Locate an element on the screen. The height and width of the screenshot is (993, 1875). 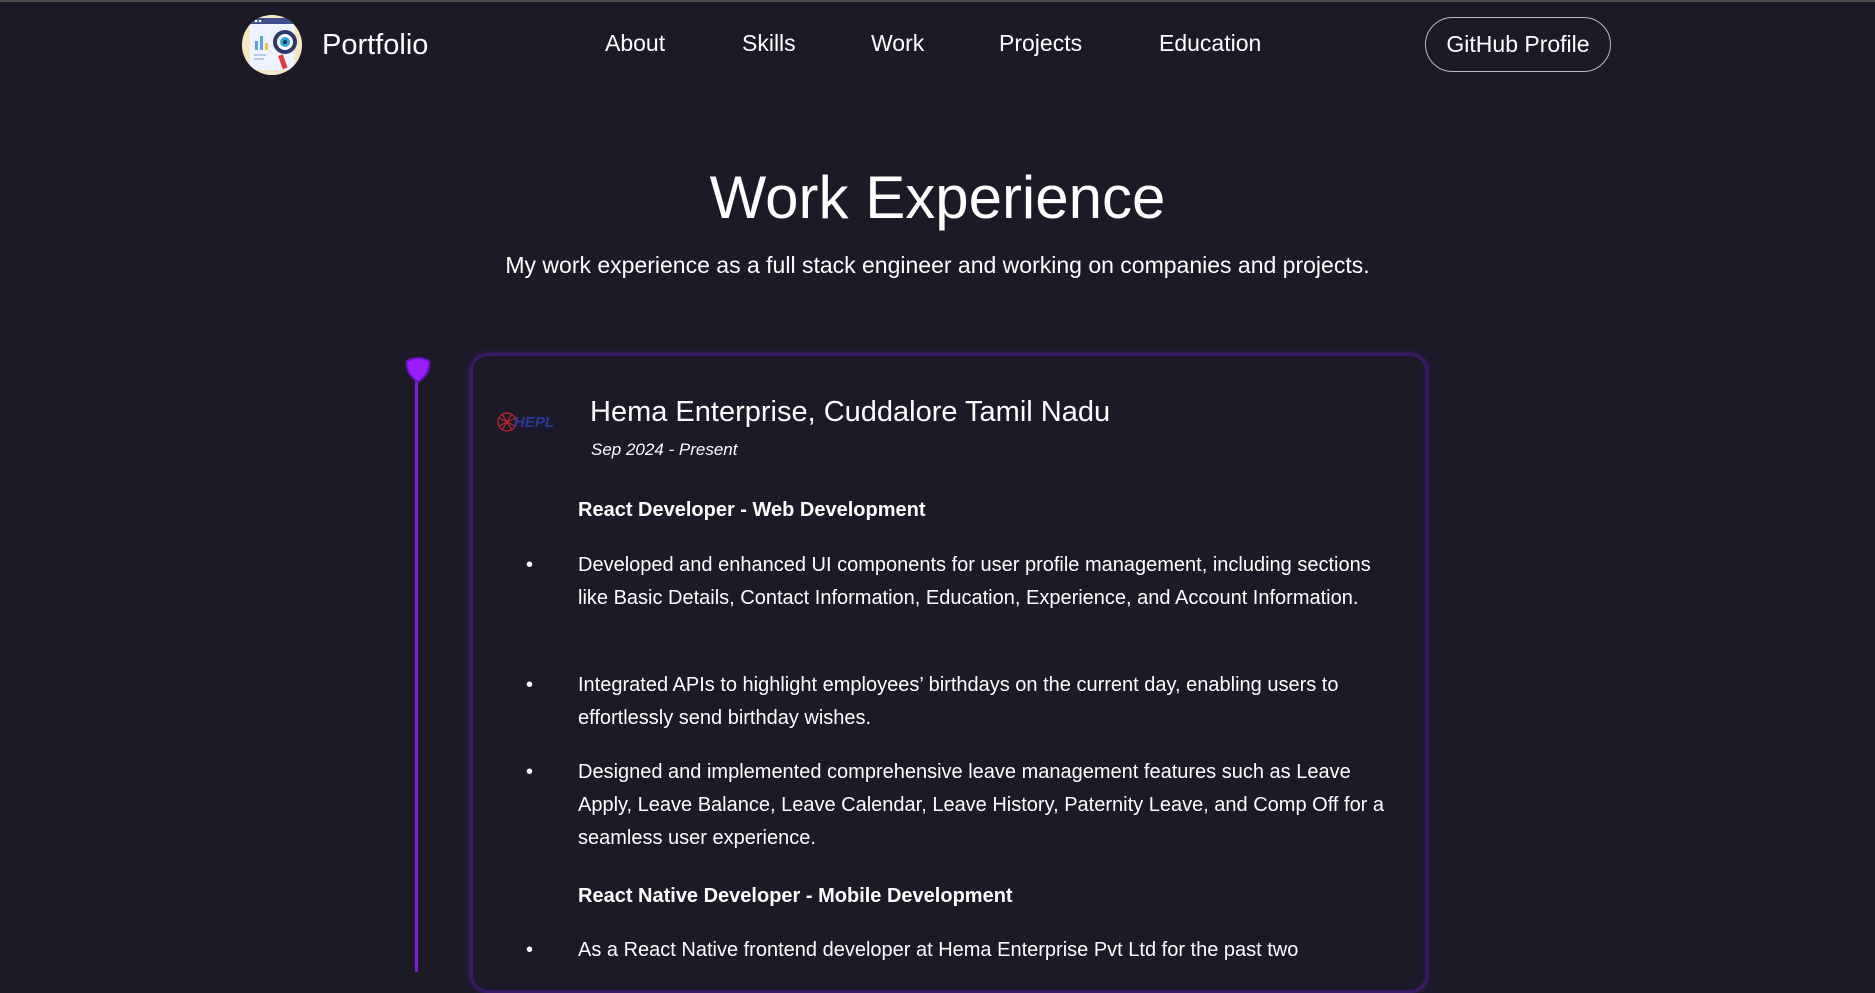
nav-link-education: Education is located at coordinates (1210, 43).